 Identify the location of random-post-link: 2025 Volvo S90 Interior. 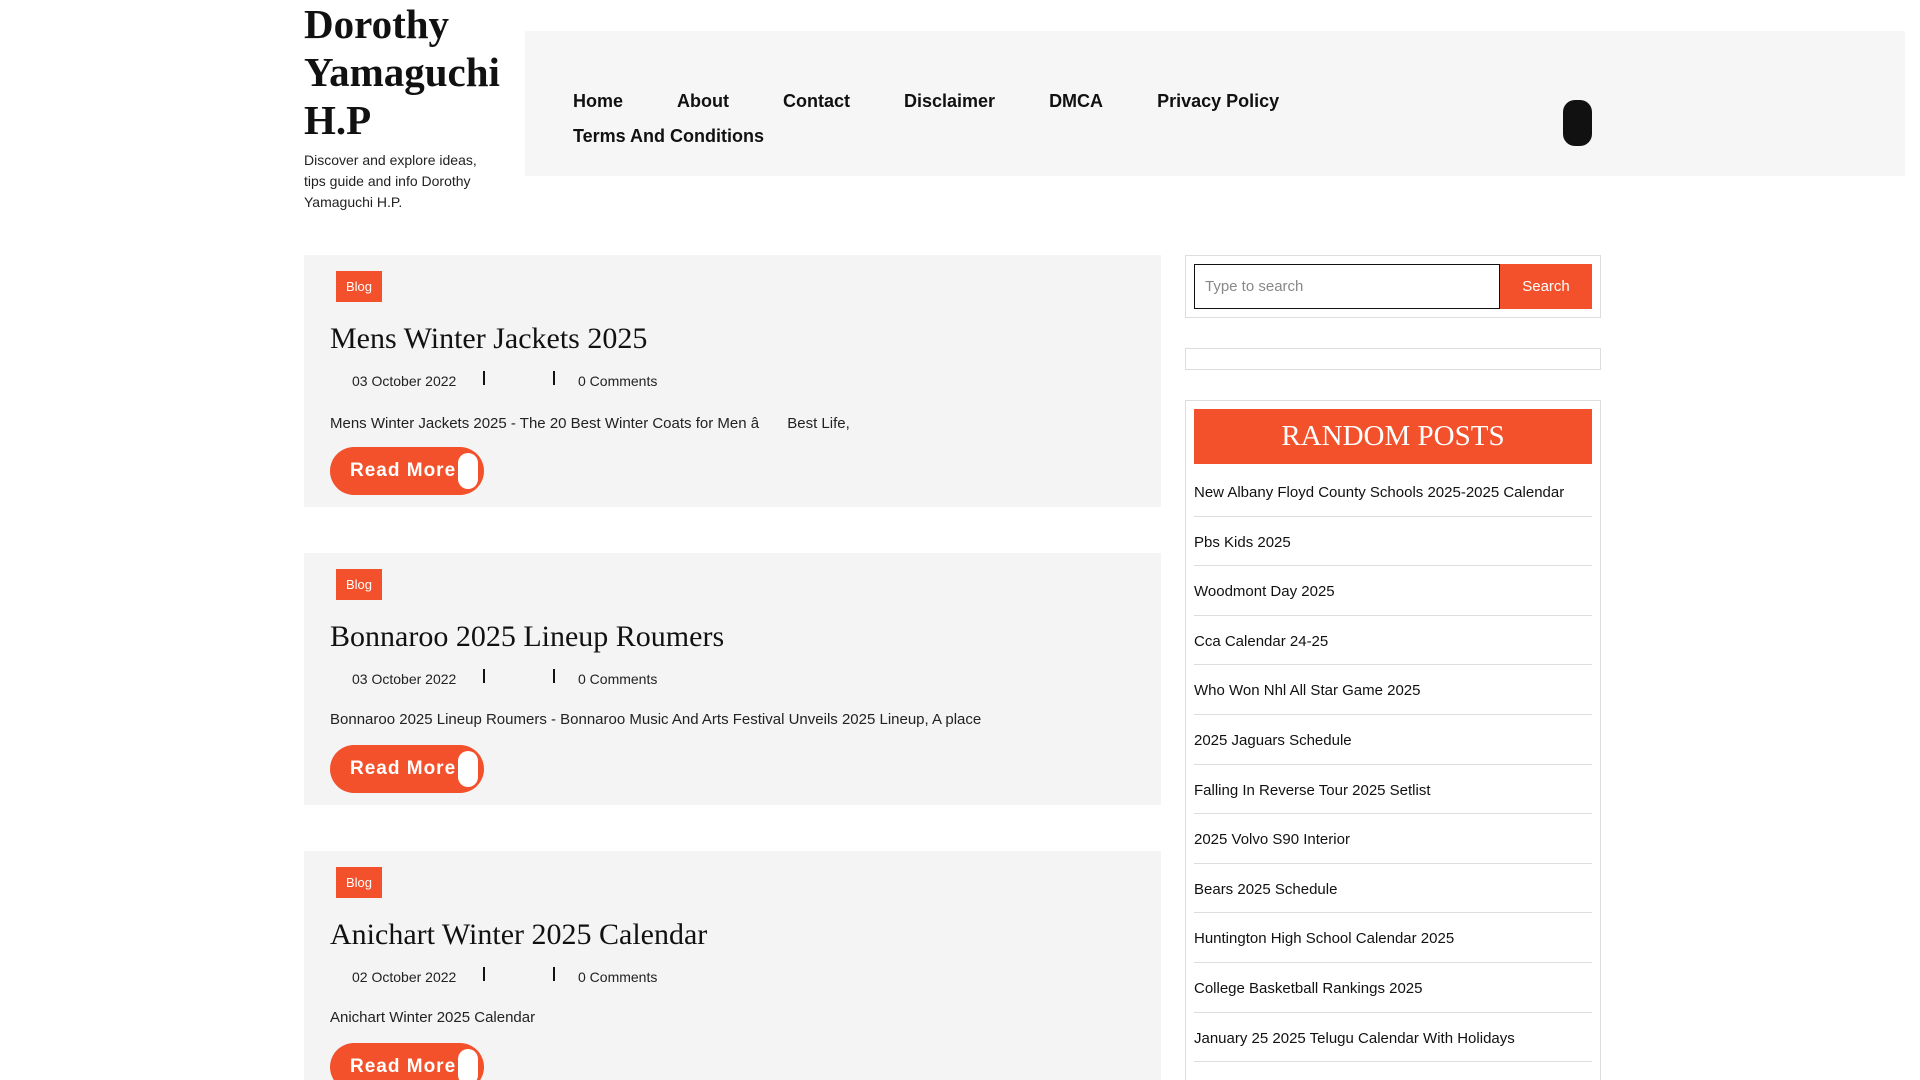
(1393, 839).